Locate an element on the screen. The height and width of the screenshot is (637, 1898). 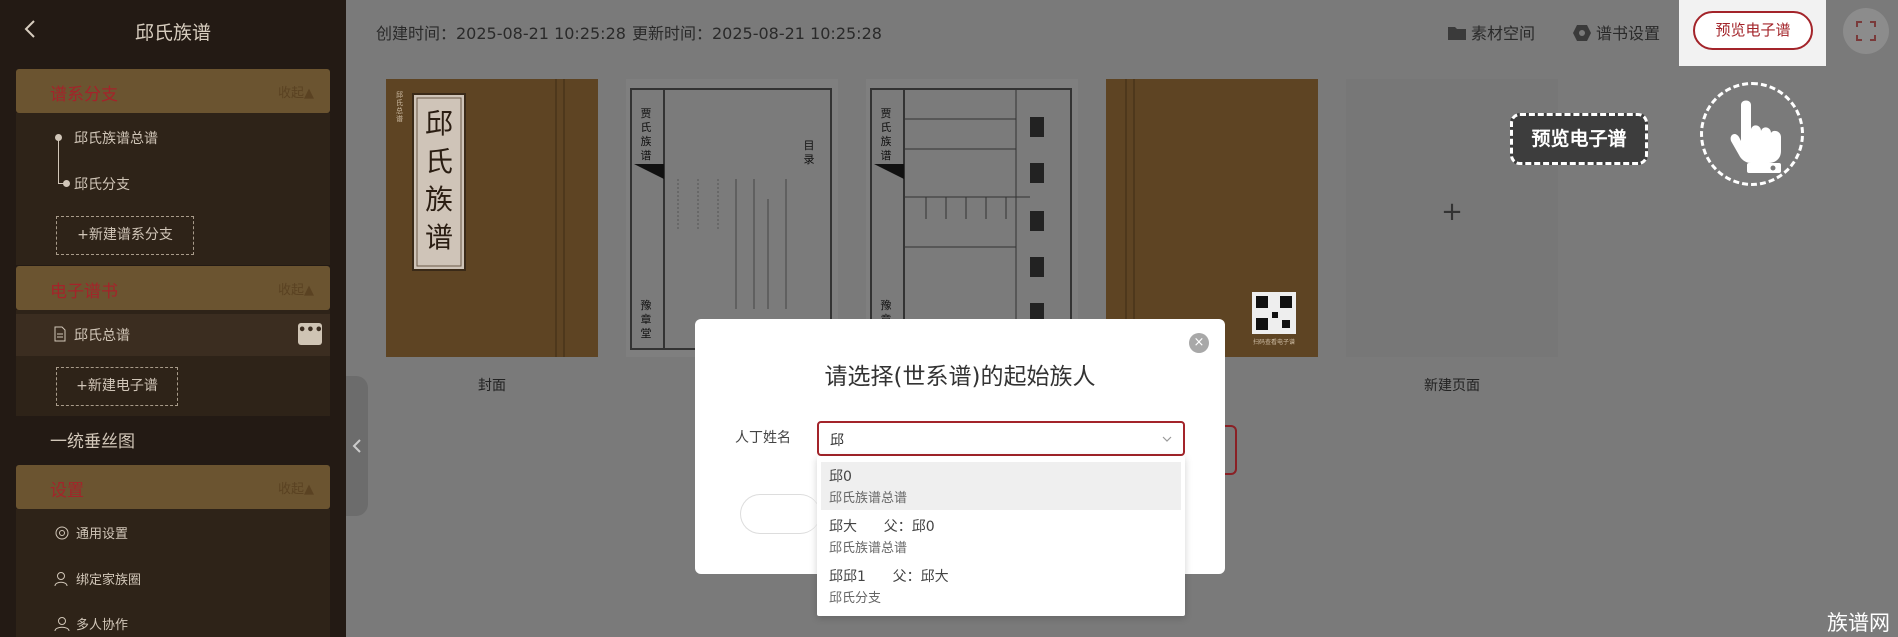
document-icon is located at coordinates (60, 334).